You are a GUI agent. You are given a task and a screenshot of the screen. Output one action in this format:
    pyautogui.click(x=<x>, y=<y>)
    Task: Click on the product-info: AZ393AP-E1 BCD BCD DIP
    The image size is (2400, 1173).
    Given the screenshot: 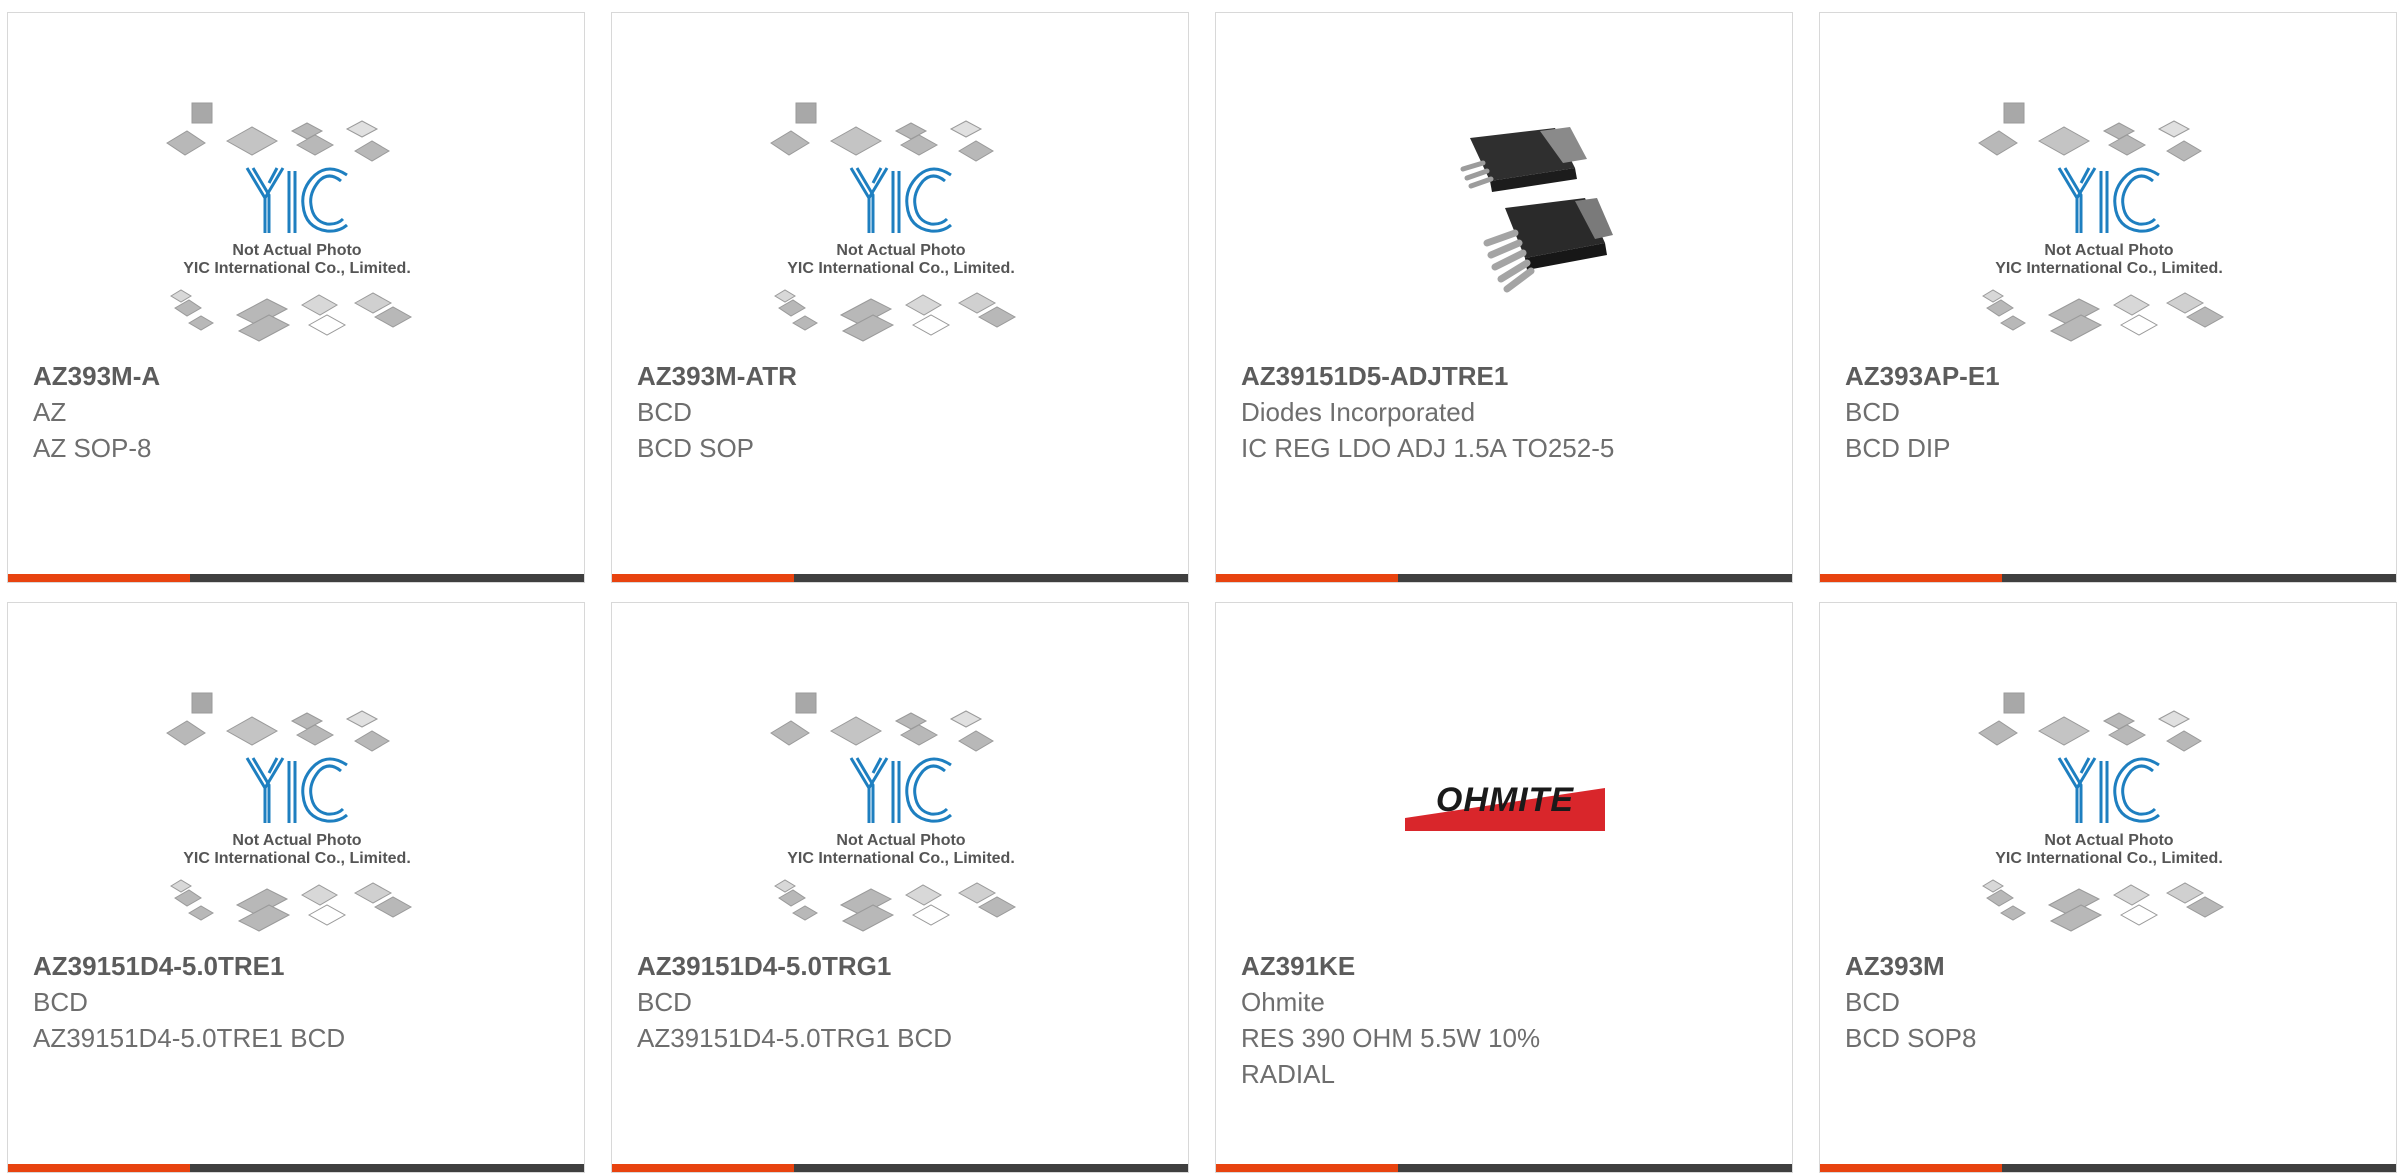 What is the action you would take?
    pyautogui.click(x=2110, y=412)
    